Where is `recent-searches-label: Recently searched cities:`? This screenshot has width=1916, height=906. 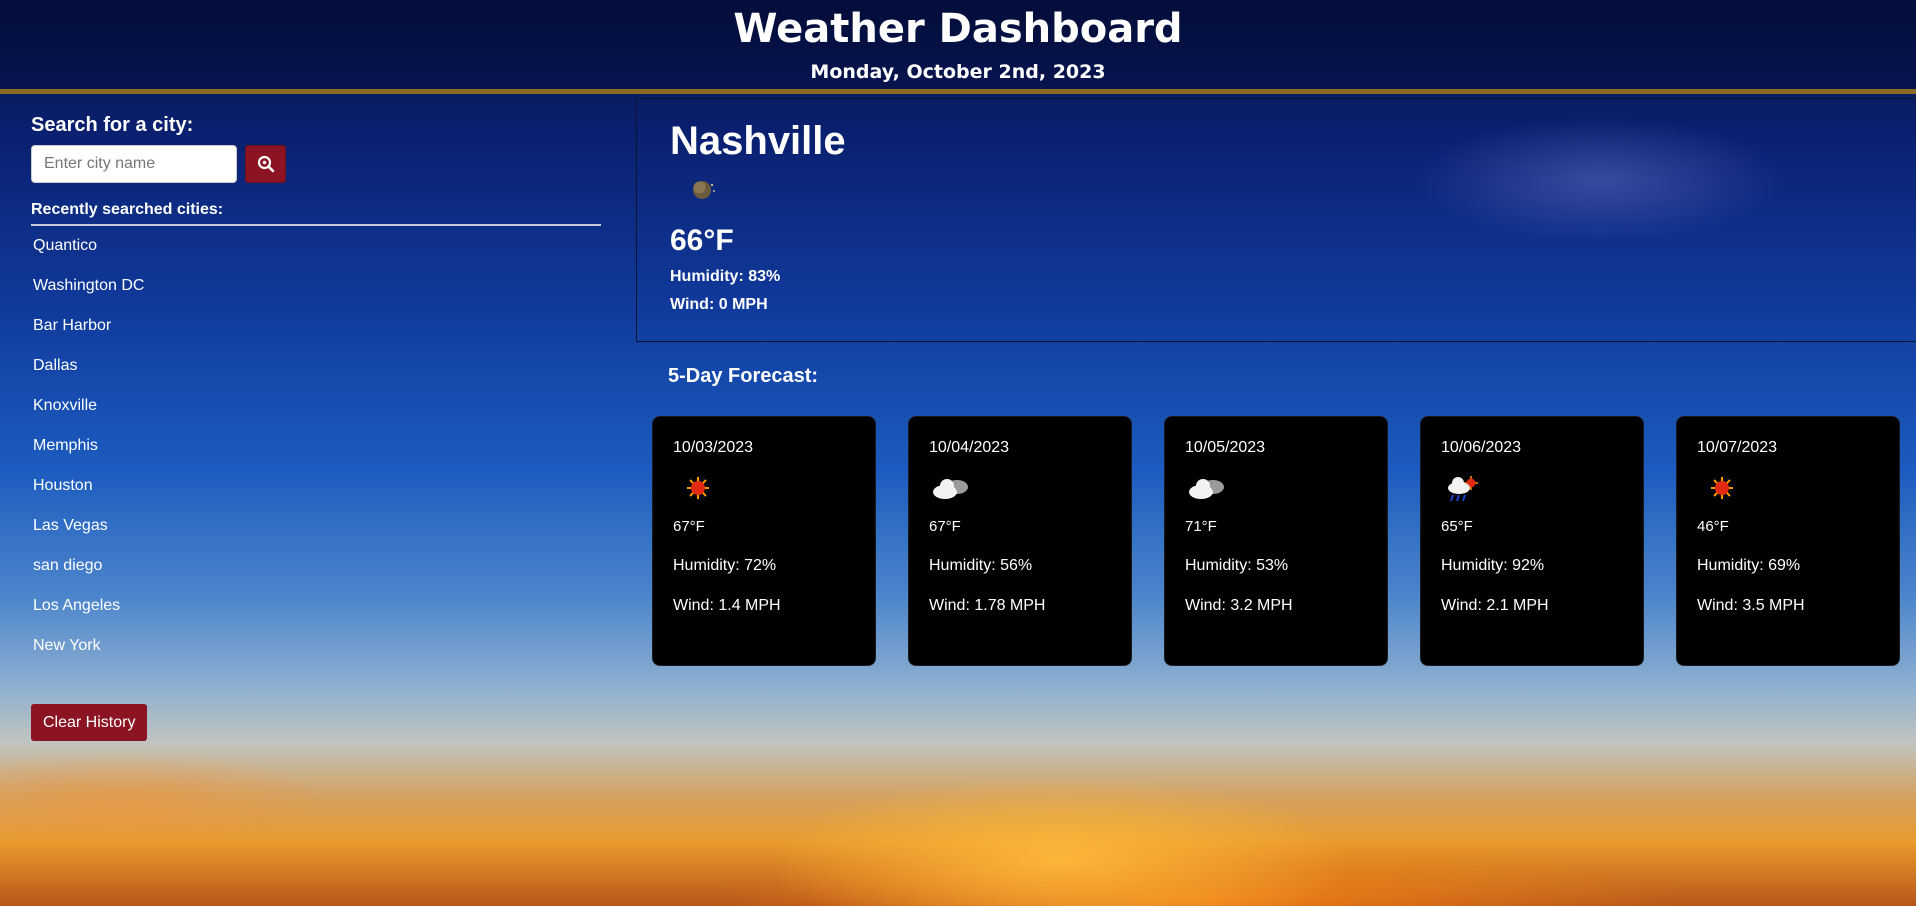 recent-searches-label: Recently searched cities: is located at coordinates (316, 213).